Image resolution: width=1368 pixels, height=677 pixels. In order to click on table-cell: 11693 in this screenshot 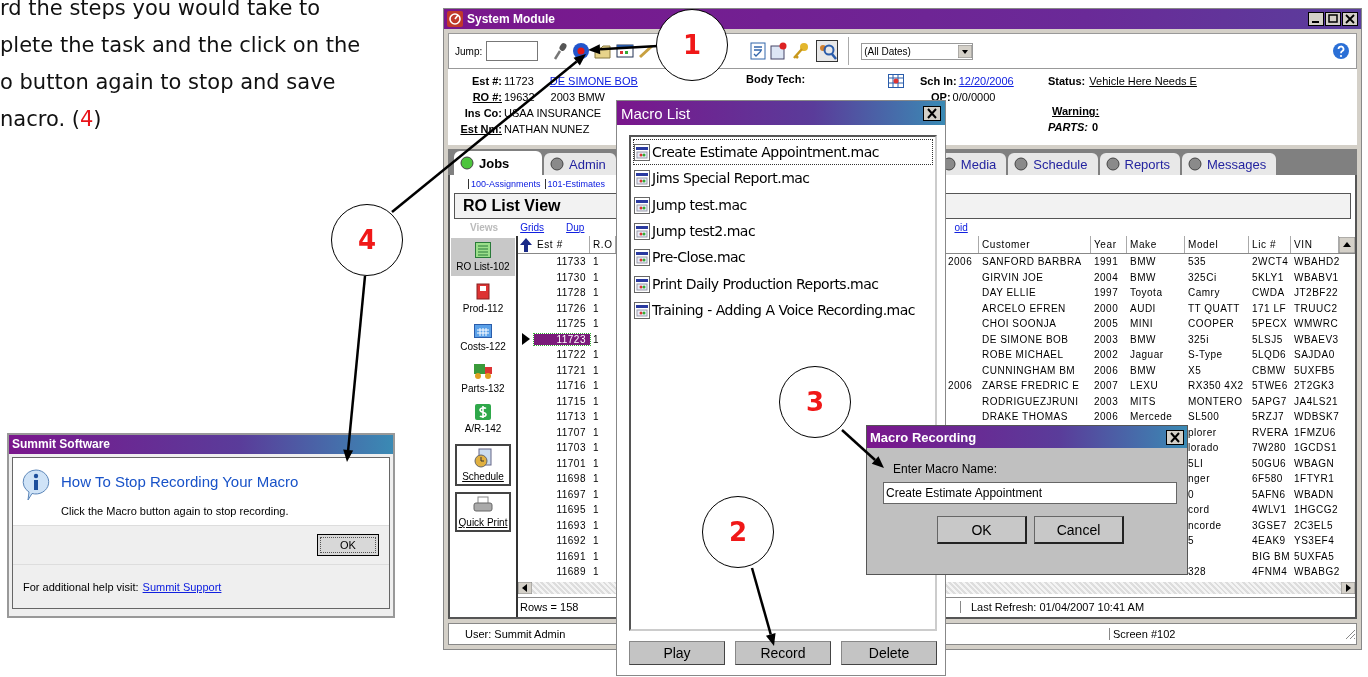, I will do `click(562, 525)`.